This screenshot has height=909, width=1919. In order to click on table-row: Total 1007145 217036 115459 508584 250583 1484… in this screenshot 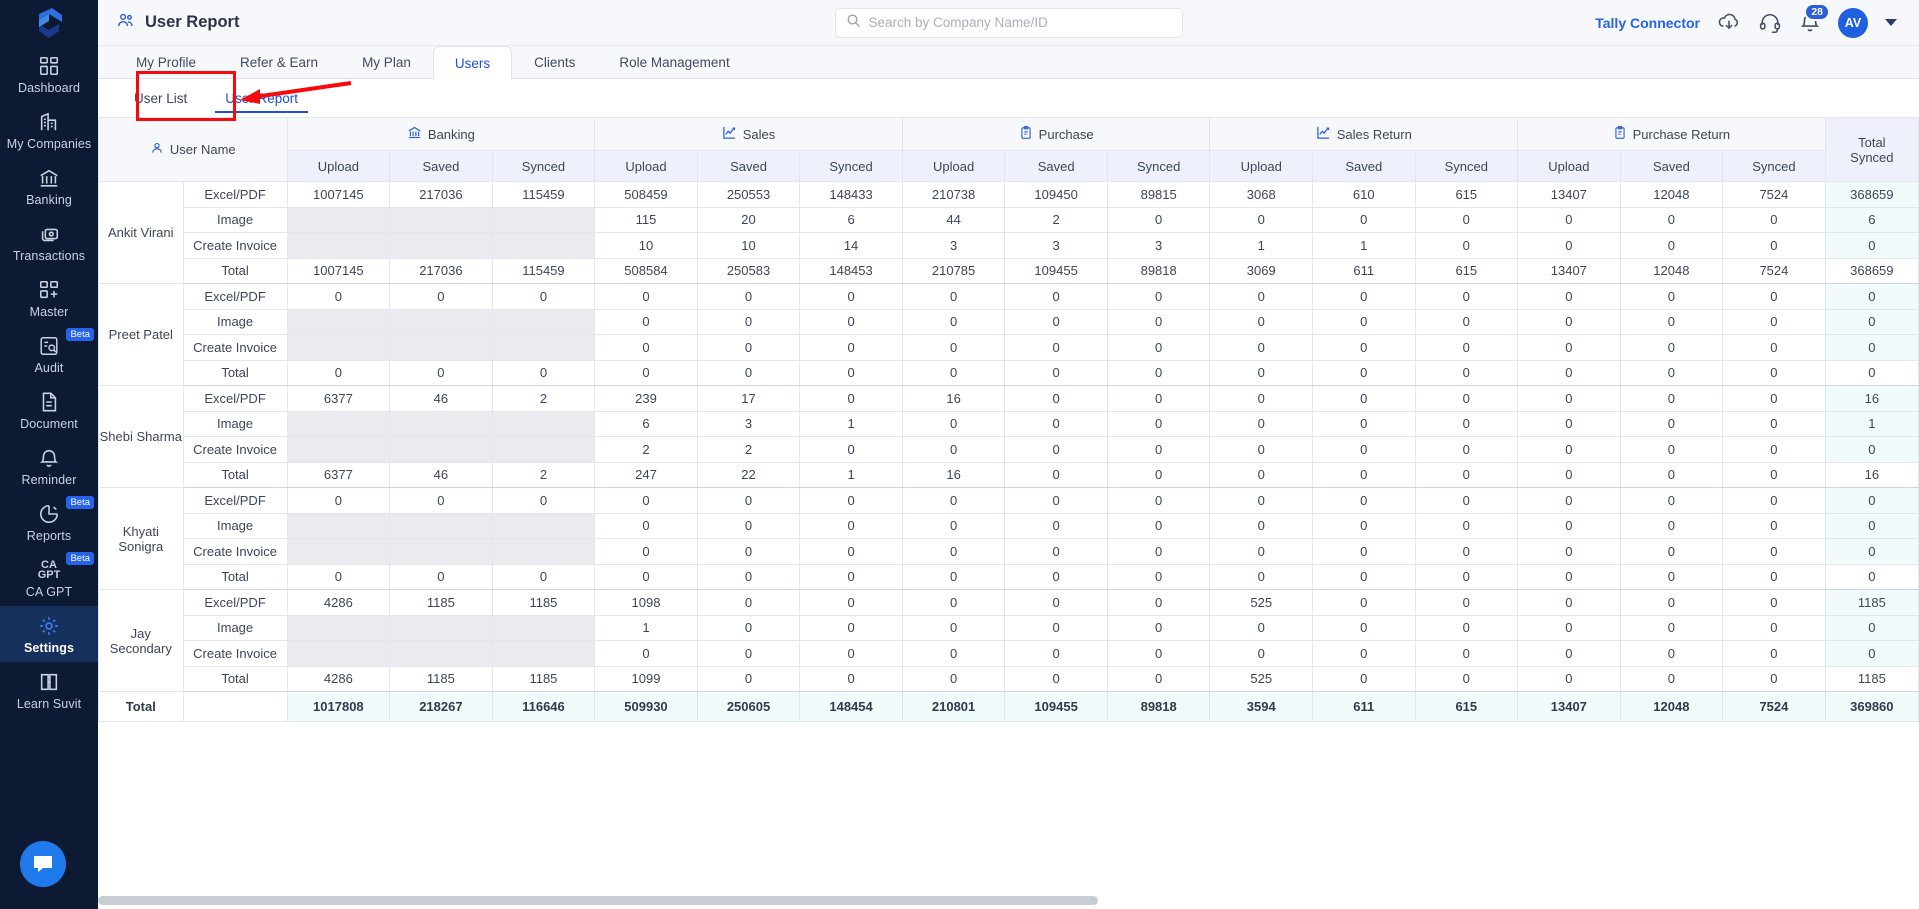, I will do `click(1009, 270)`.